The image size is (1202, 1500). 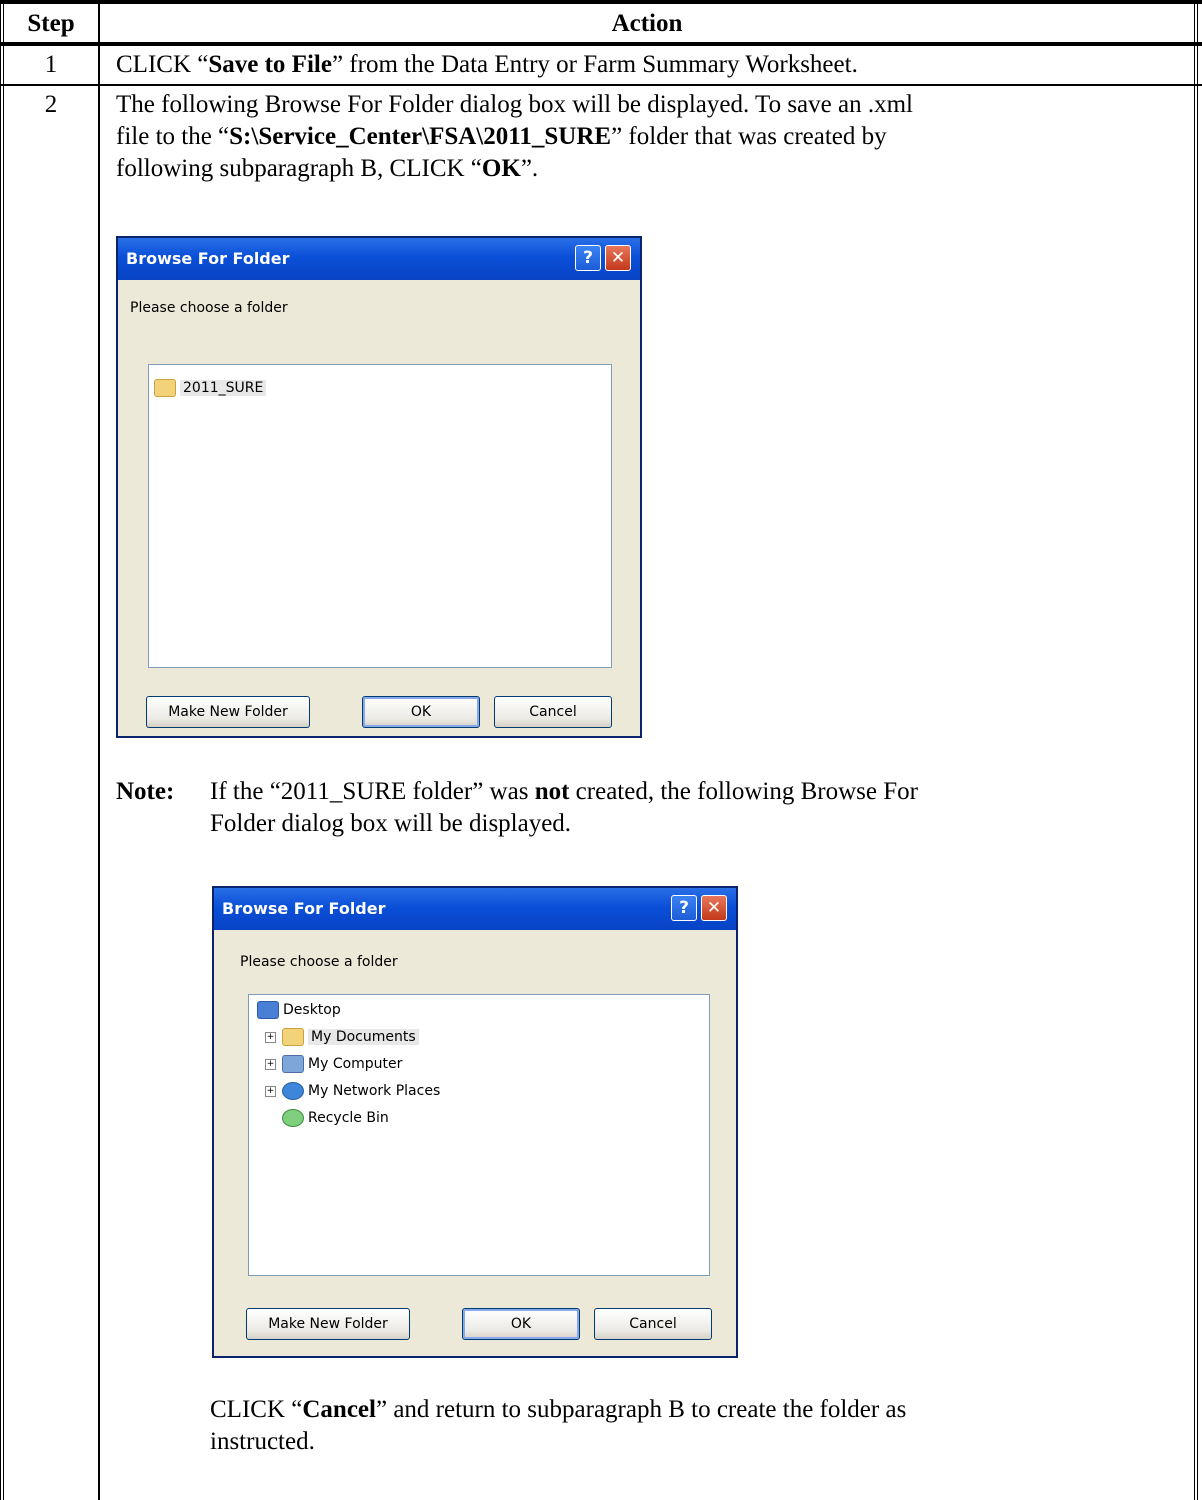 What do you see at coordinates (51, 23) in the screenshot?
I see `header-step: Step` at bounding box center [51, 23].